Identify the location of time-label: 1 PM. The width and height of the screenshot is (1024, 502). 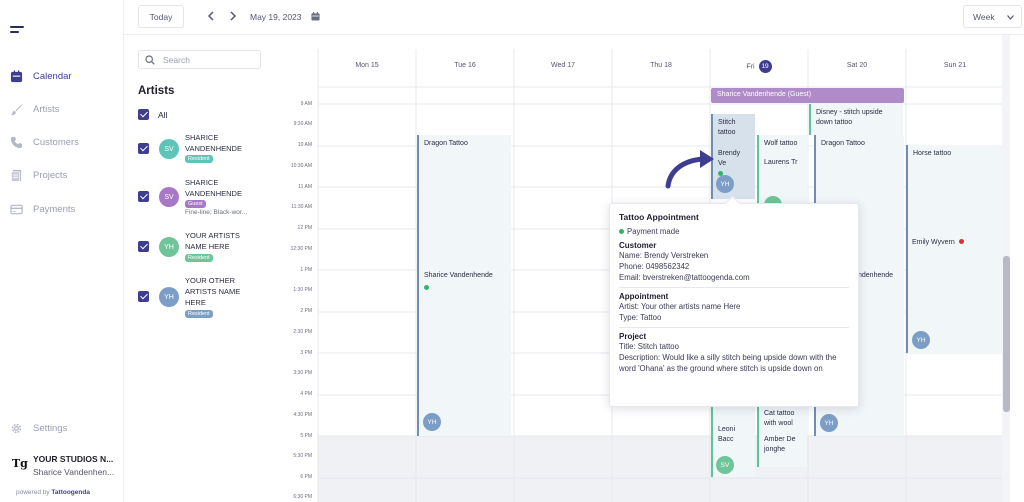
(306, 270).